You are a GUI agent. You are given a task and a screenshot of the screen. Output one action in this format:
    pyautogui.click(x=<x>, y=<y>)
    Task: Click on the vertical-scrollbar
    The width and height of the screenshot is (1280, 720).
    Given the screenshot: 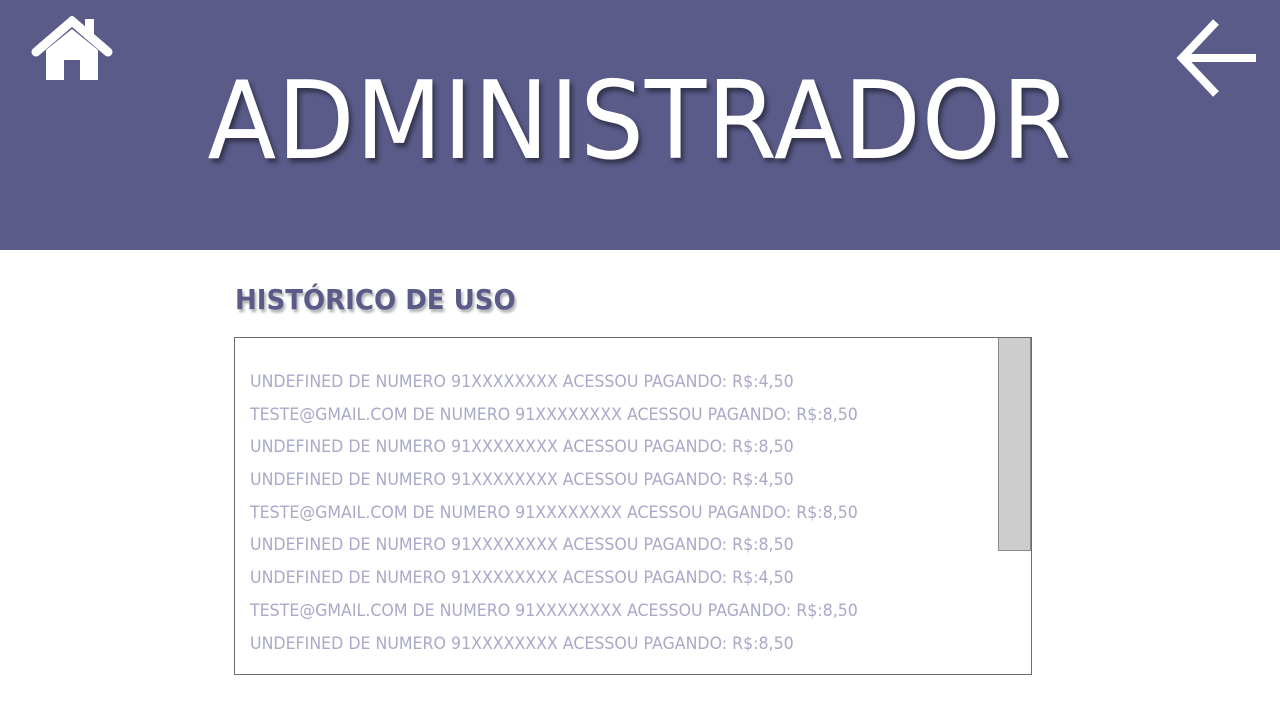 What is the action you would take?
    pyautogui.click(x=1014, y=506)
    